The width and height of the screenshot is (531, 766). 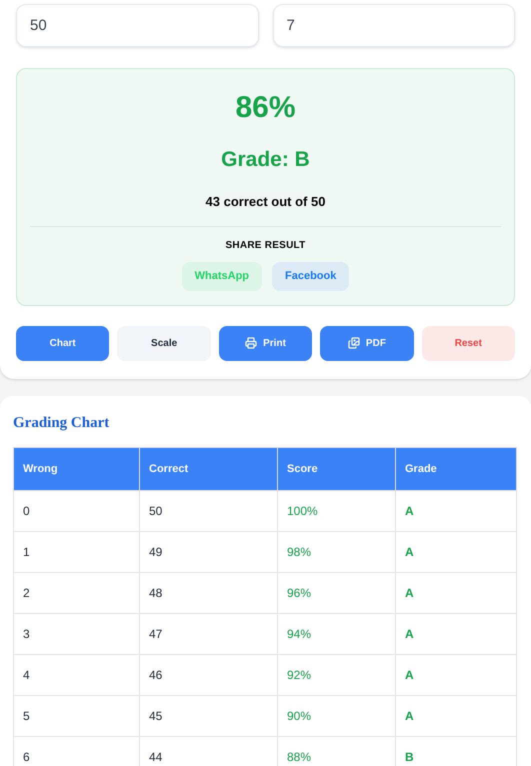 I want to click on table-cell: 49, so click(x=209, y=552).